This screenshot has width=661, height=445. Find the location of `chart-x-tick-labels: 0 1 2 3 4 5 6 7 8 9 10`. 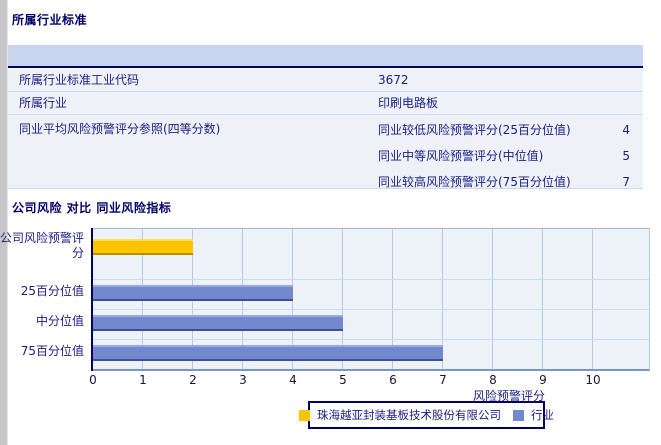

chart-x-tick-labels: 0 1 2 3 4 5 6 7 8 9 10 is located at coordinates (375, 381).